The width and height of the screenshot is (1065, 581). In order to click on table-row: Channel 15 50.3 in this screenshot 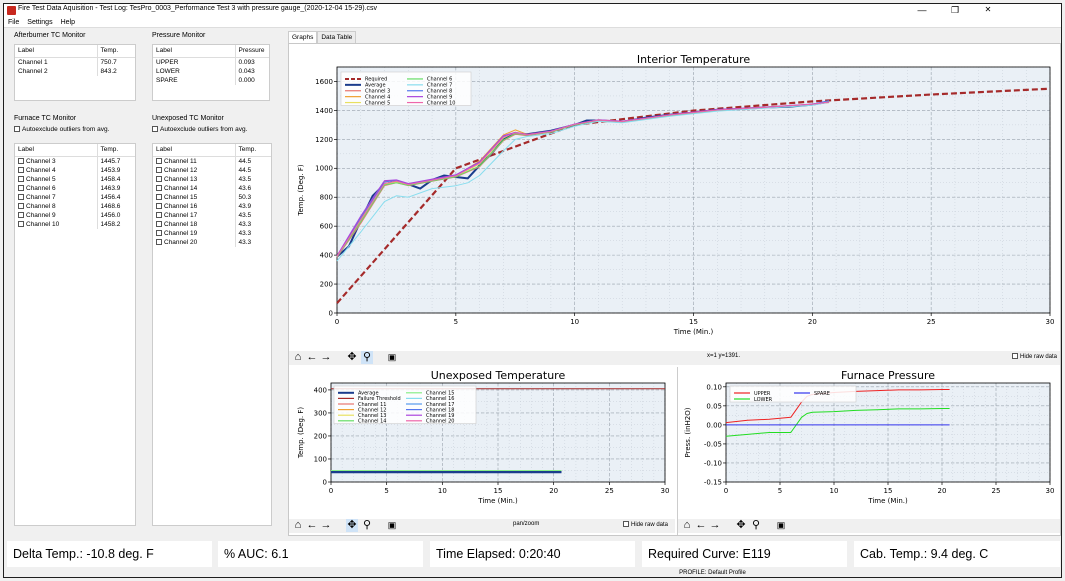, I will do `click(212, 197)`.